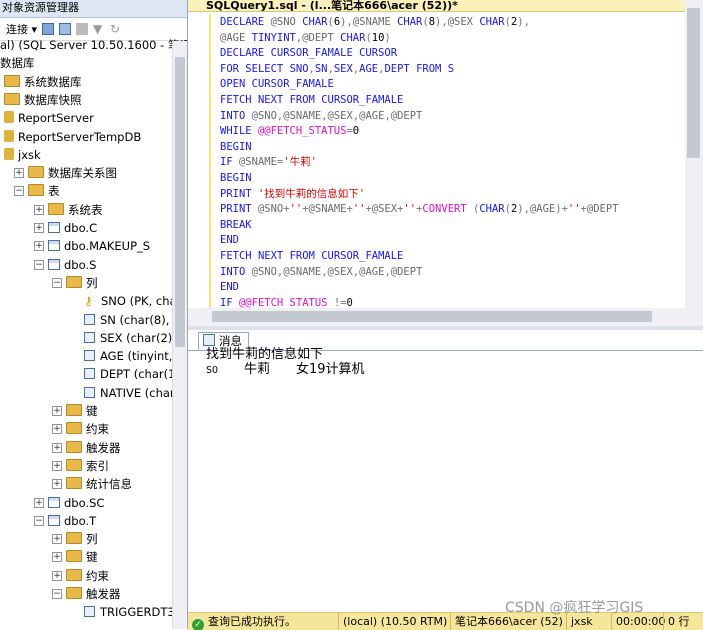  Describe the element at coordinates (37, 191) in the screenshot. I see `tree-item: − 表` at that location.